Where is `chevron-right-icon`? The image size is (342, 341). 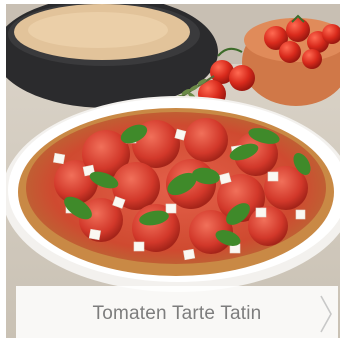 chevron-right-icon is located at coordinates (326, 314).